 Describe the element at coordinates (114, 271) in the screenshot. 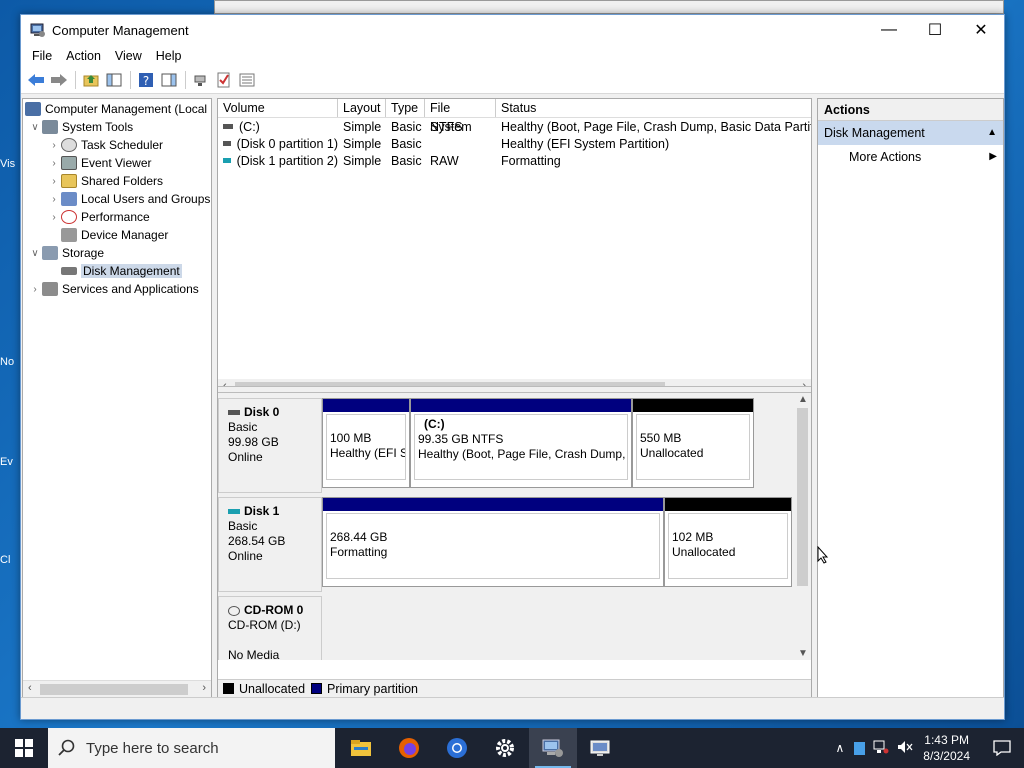

I see `tree-item-disk-management: Disk Management` at that location.